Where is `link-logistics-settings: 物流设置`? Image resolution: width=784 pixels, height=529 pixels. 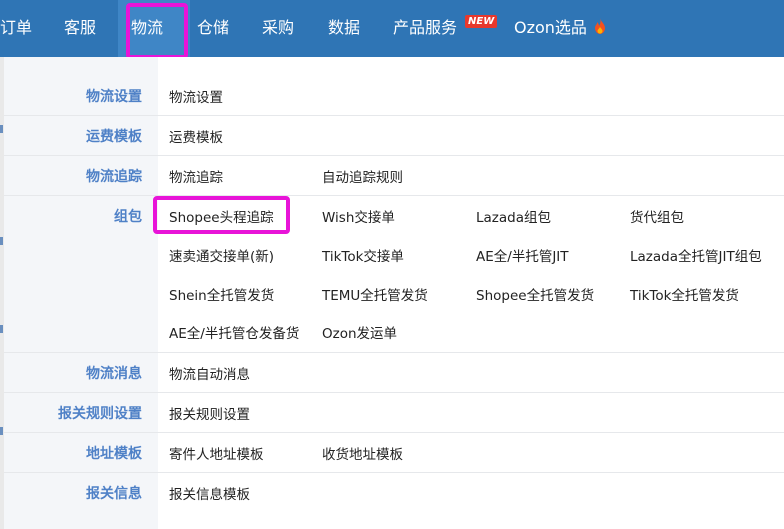
link-logistics-settings: 物流设置 is located at coordinates (196, 96).